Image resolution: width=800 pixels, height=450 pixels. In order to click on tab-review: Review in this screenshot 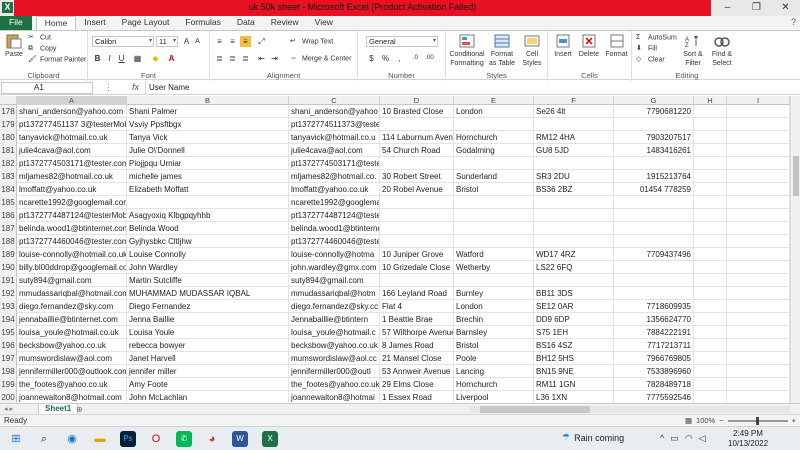, I will do `click(285, 23)`.